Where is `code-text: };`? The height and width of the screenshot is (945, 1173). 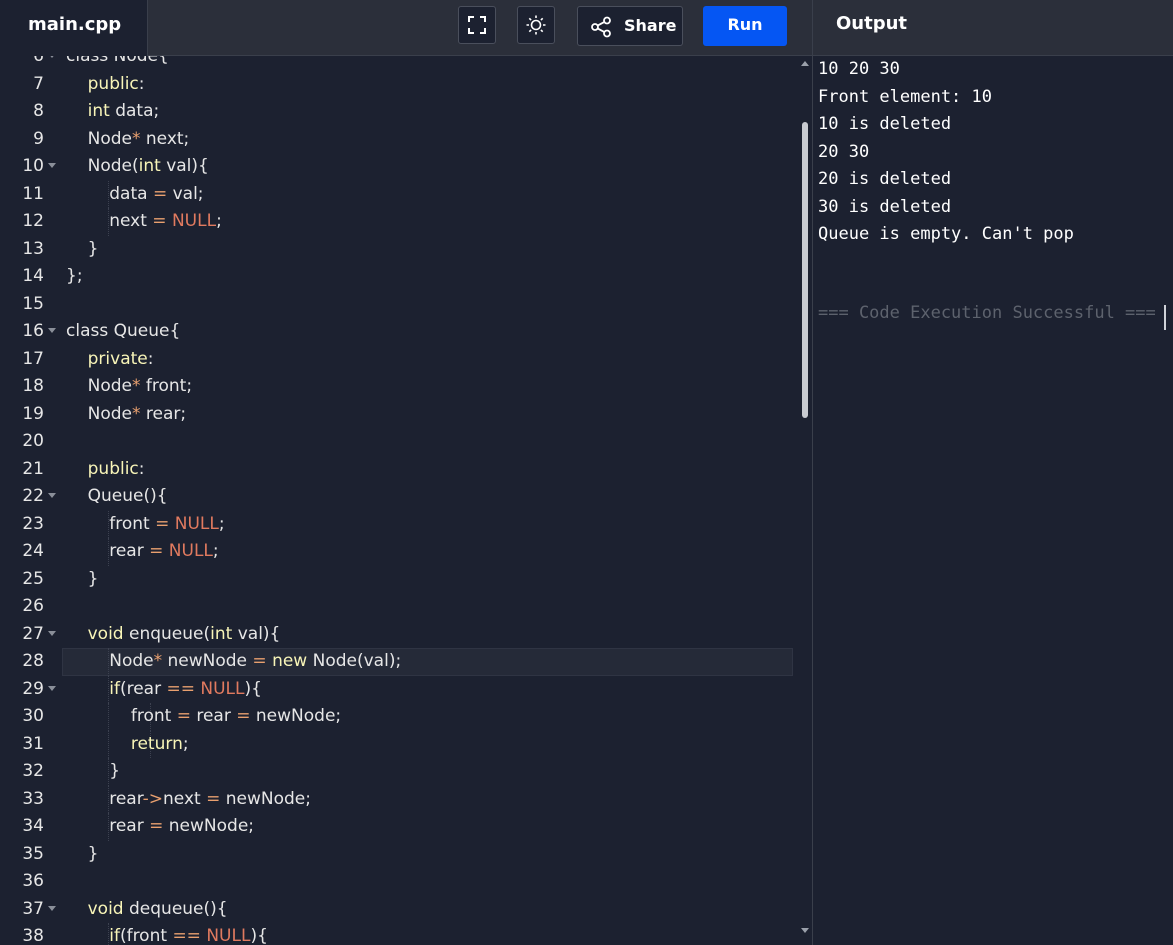 code-text: }; is located at coordinates (74, 277).